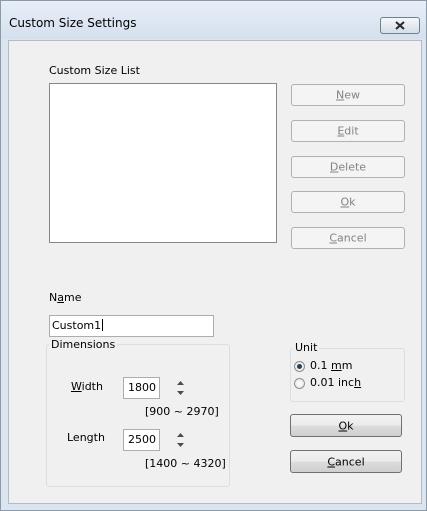 The image size is (427, 511). Describe the element at coordinates (87, 386) in the screenshot. I see `width-label: Width` at that location.